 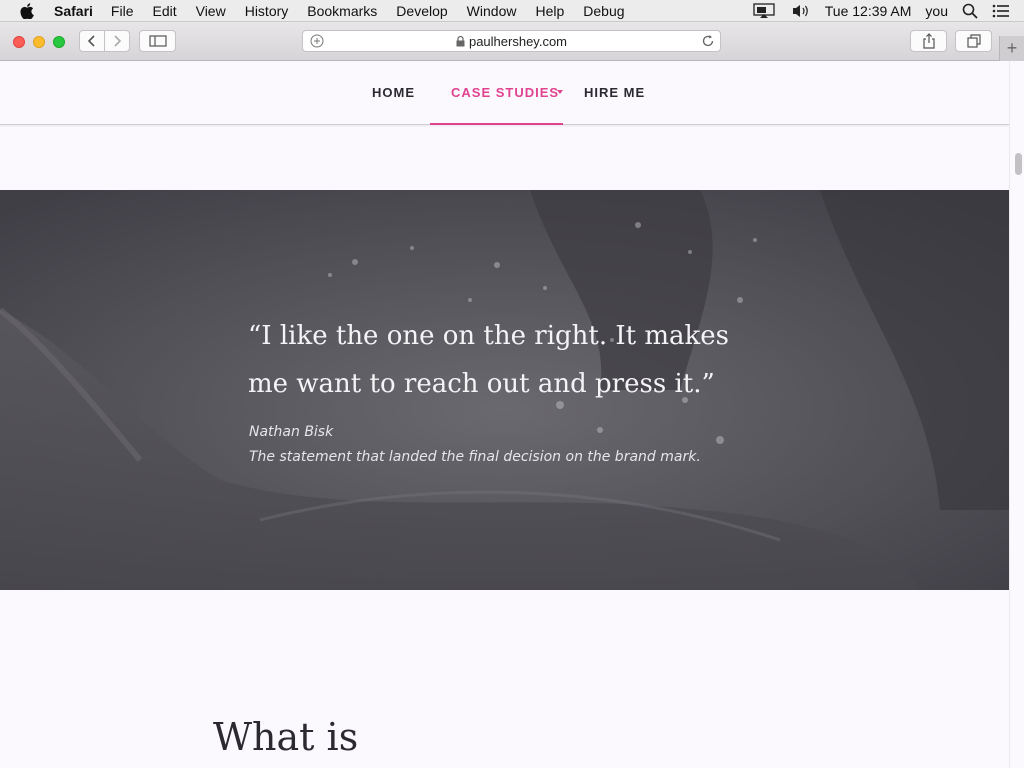 What do you see at coordinates (603, 11) in the screenshot?
I see `menu-debug: Debug` at bounding box center [603, 11].